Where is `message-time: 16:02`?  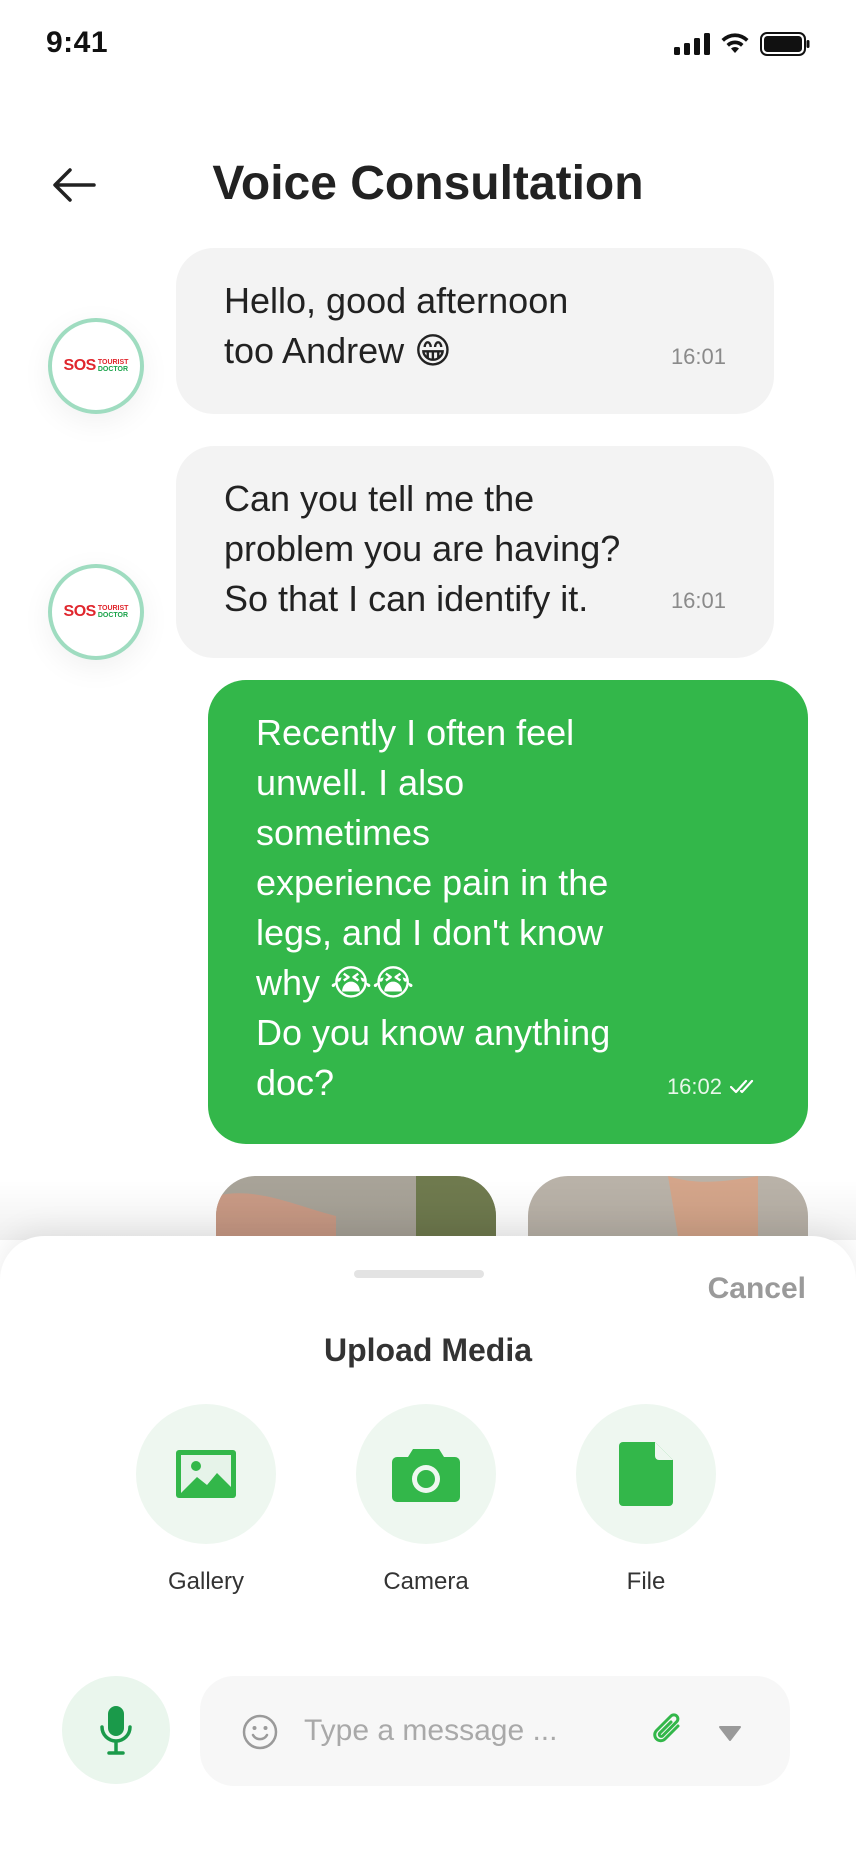 message-time: 16:02 is located at coordinates (713, 1087).